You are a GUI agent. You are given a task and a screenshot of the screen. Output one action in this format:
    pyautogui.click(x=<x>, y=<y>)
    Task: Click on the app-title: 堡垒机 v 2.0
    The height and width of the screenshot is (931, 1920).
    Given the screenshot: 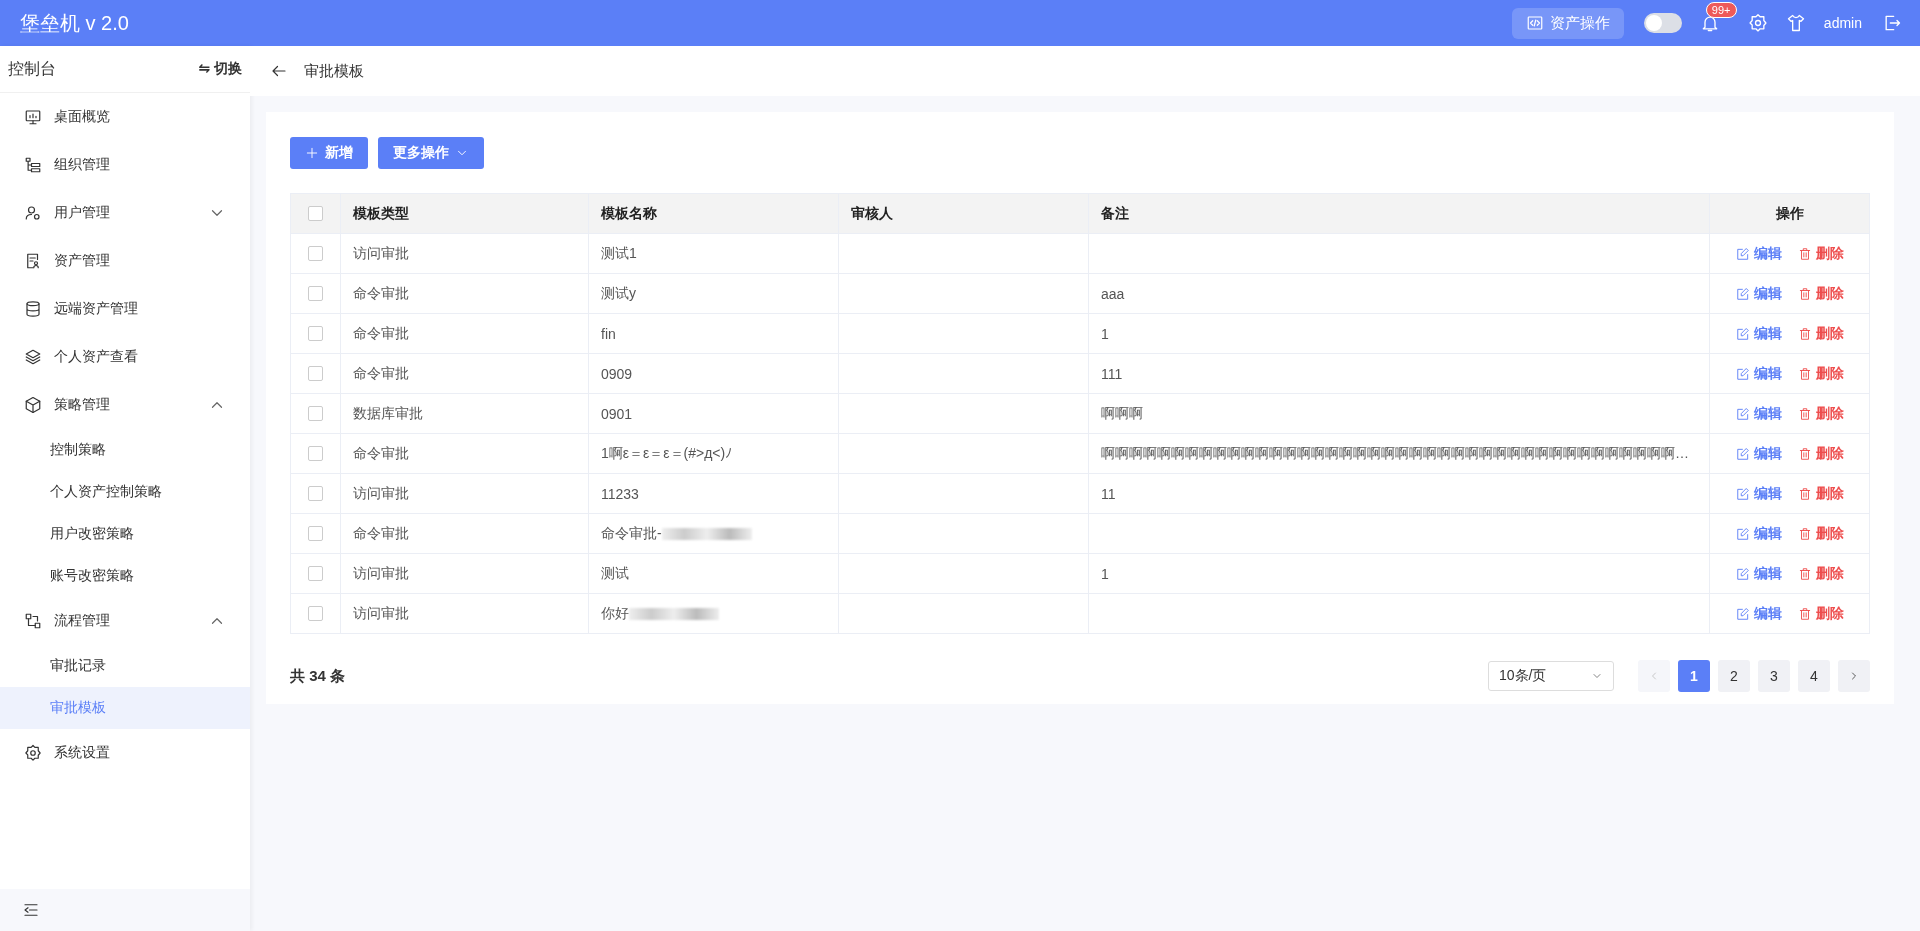 What is the action you would take?
    pyautogui.click(x=75, y=23)
    